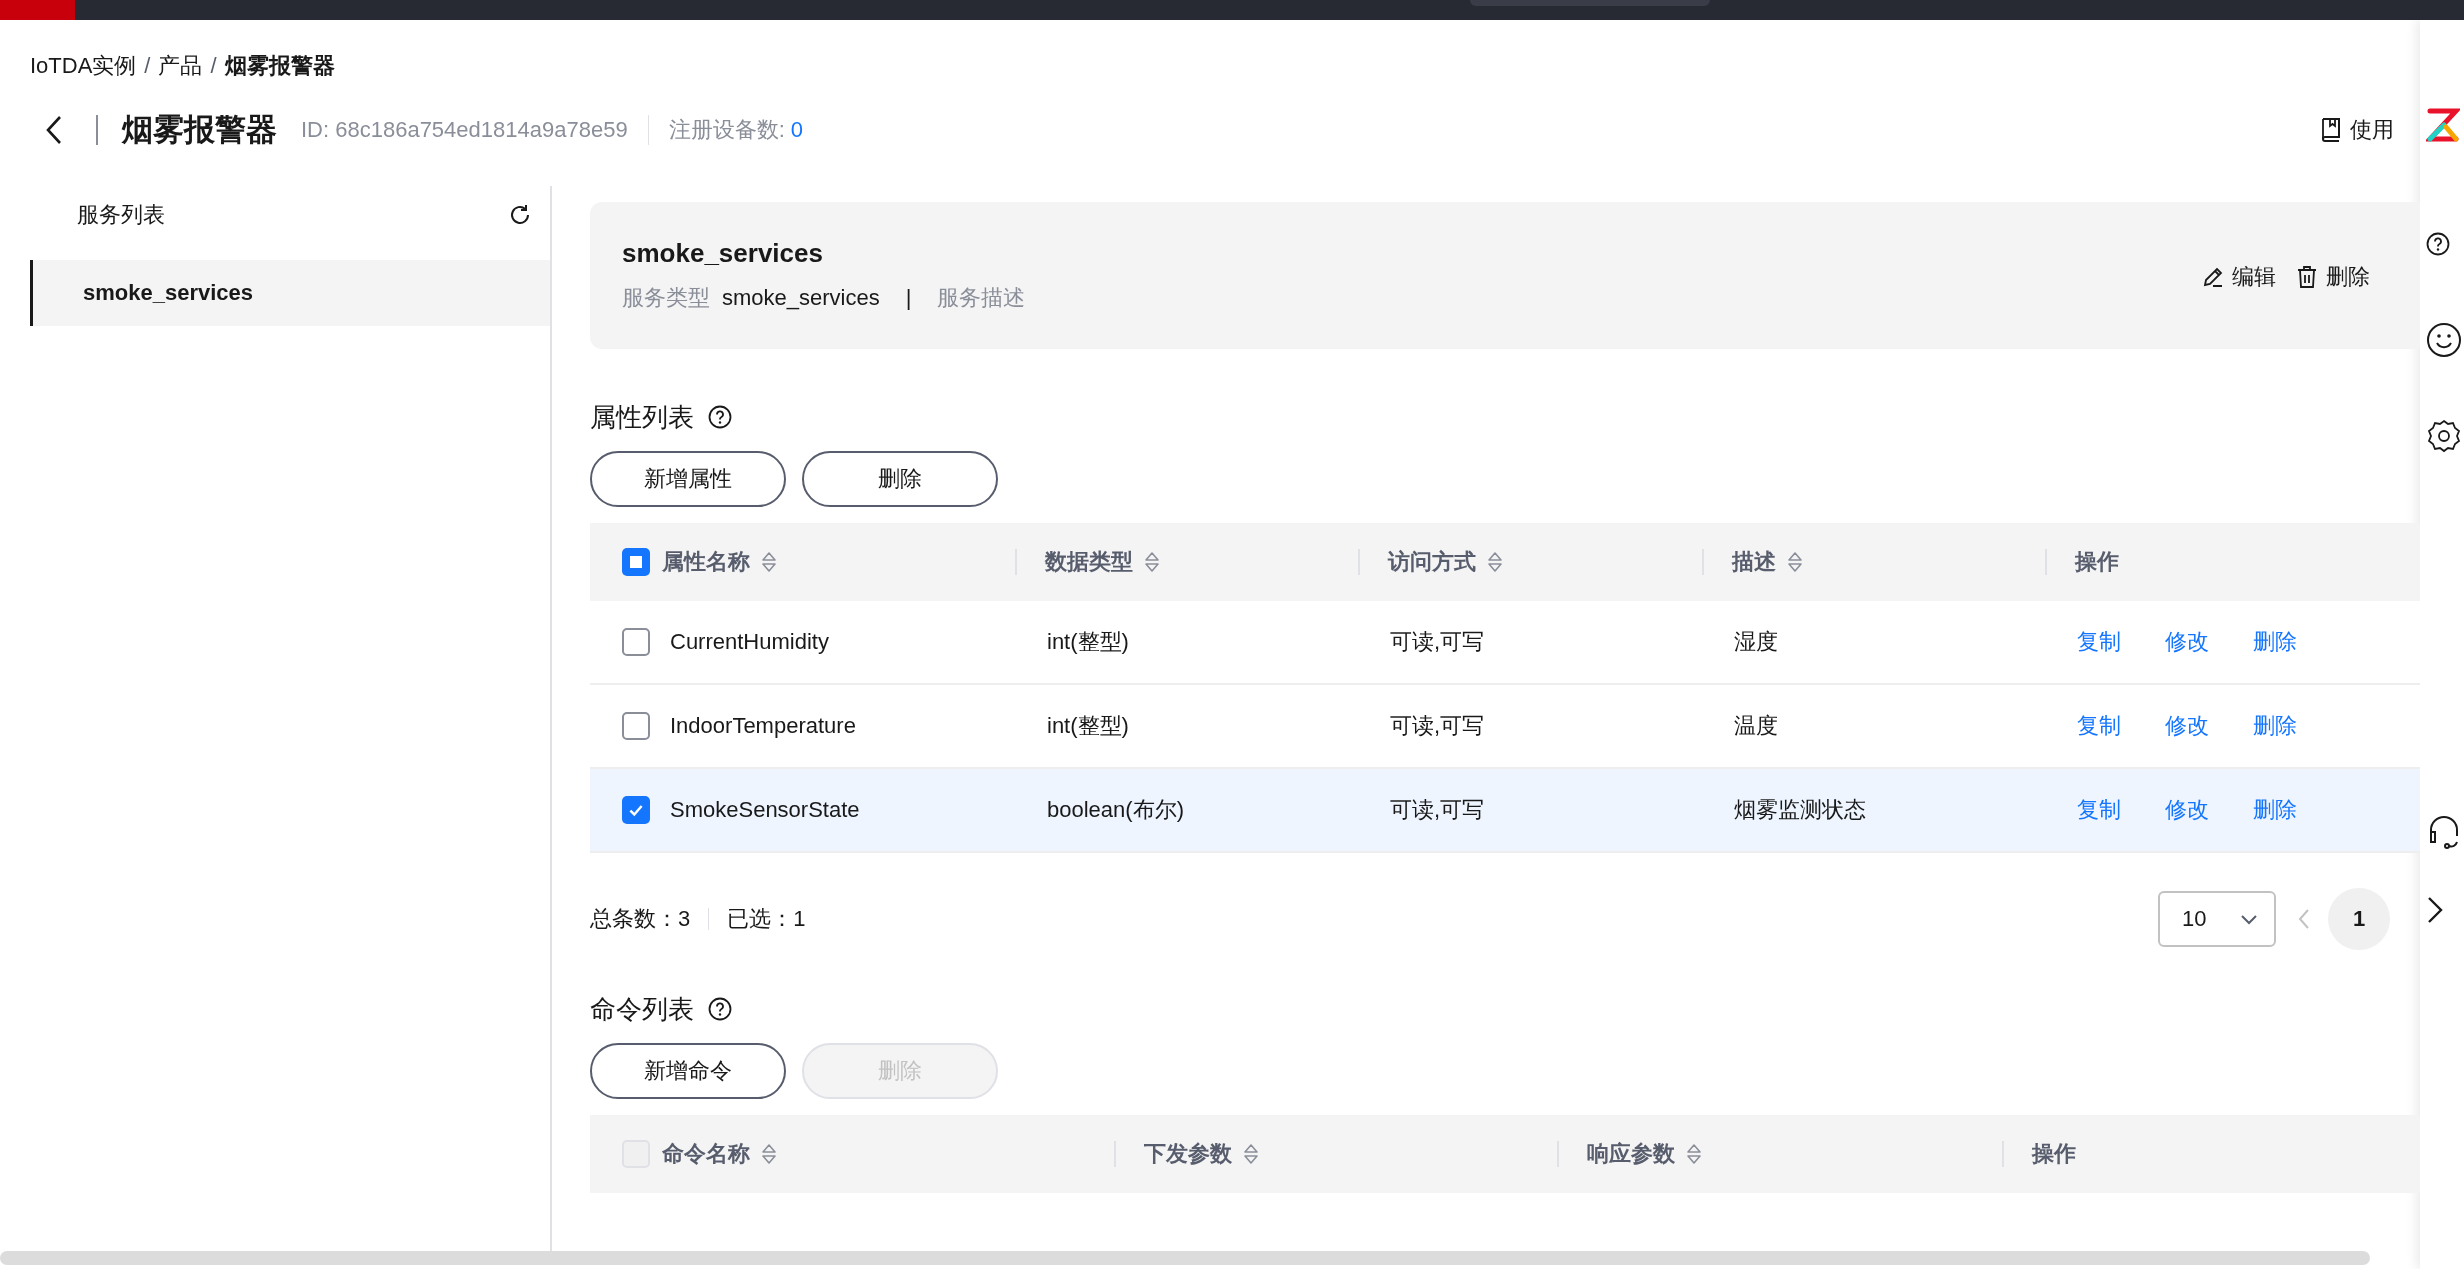 This screenshot has width=2464, height=1269. I want to click on indeterminate-icon, so click(636, 562).